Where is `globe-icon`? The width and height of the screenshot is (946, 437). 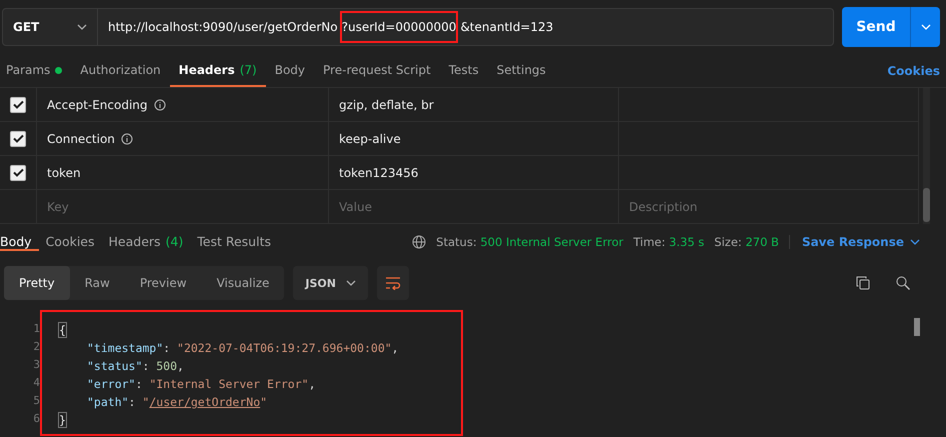 globe-icon is located at coordinates (419, 242).